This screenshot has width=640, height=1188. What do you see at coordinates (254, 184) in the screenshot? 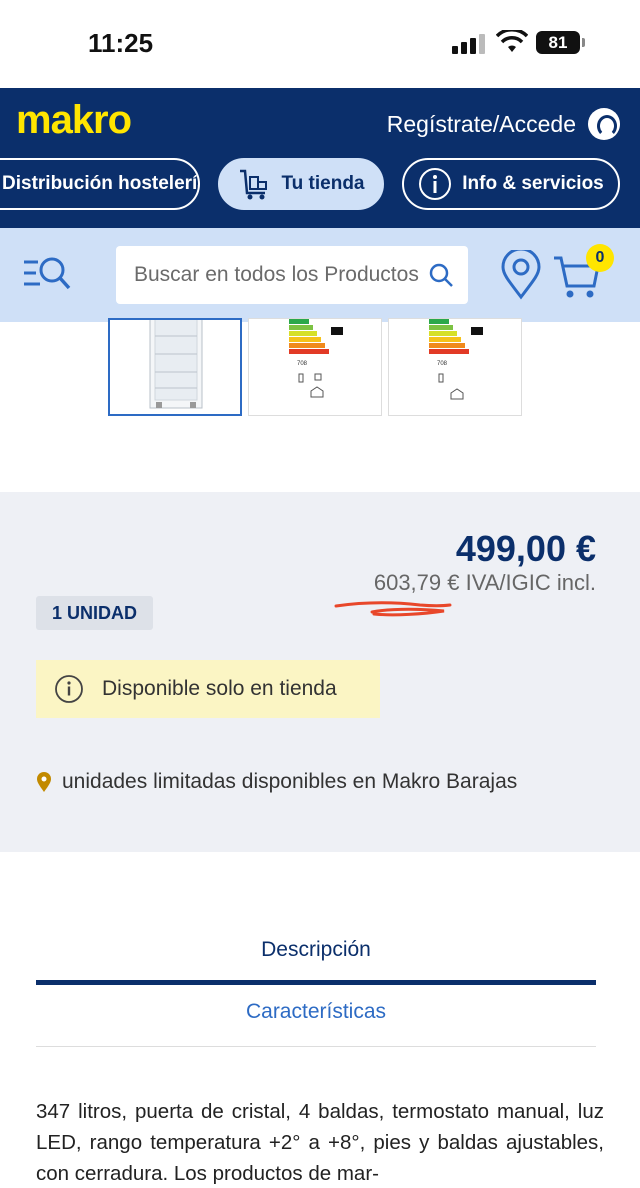
I see `store-cart-icon` at bounding box center [254, 184].